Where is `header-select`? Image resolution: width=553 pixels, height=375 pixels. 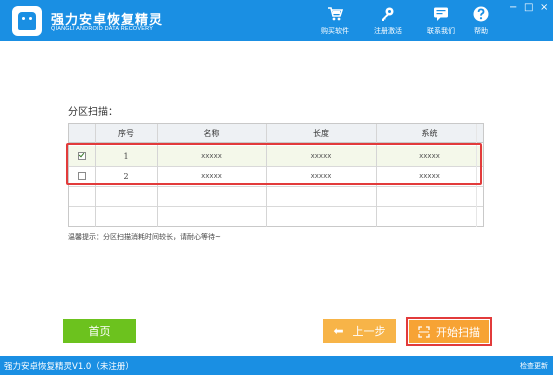 header-select is located at coordinates (82, 133).